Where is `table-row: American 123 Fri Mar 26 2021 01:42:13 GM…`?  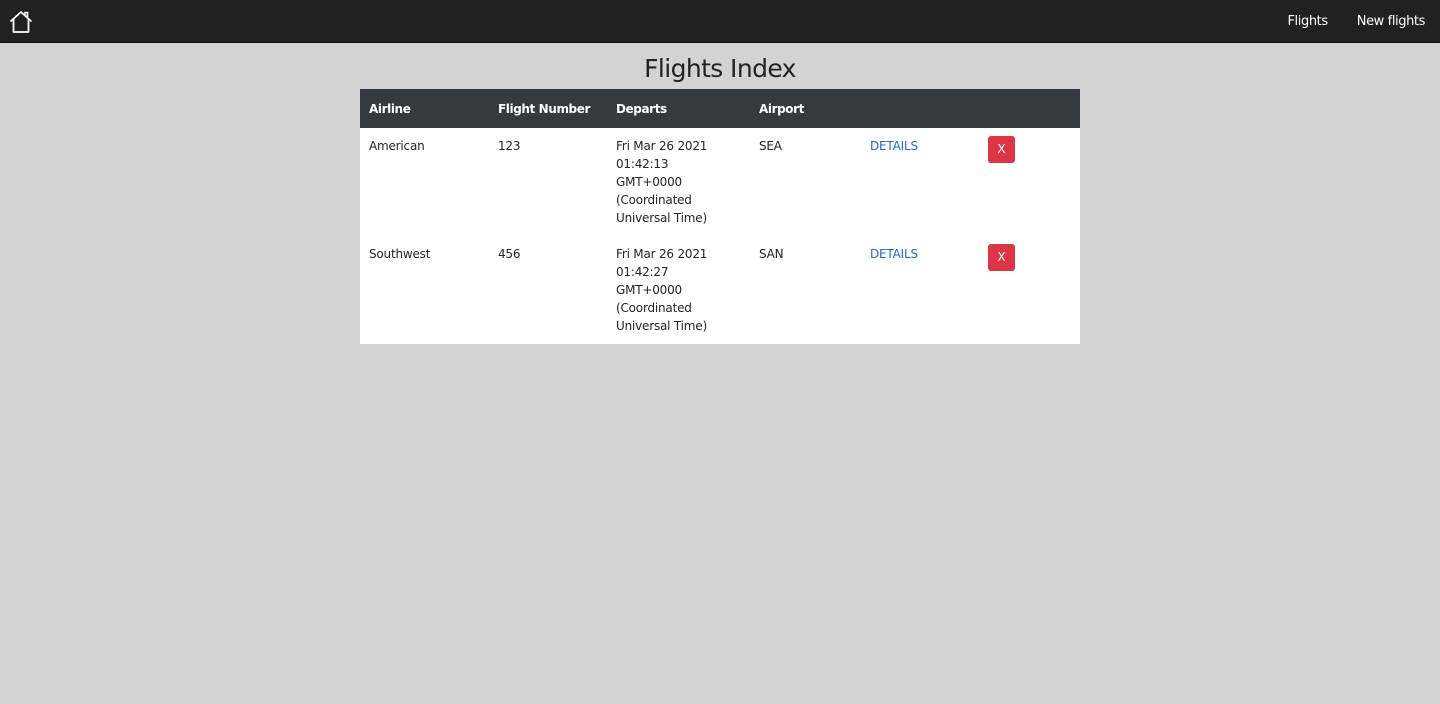
table-row: American 123 Fri Mar 26 2021 01:42:13 GM… is located at coordinates (720, 182).